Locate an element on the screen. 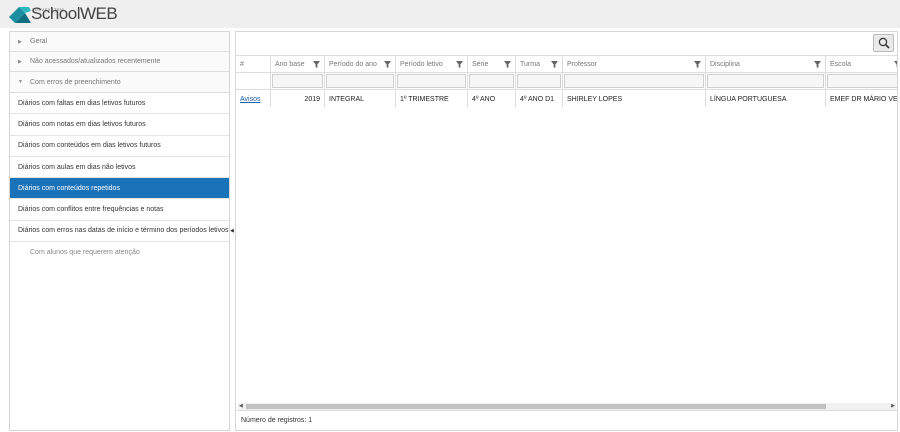 The image size is (900, 432). table-cell: LÍNGUA PORTUGUESA is located at coordinates (766, 99).